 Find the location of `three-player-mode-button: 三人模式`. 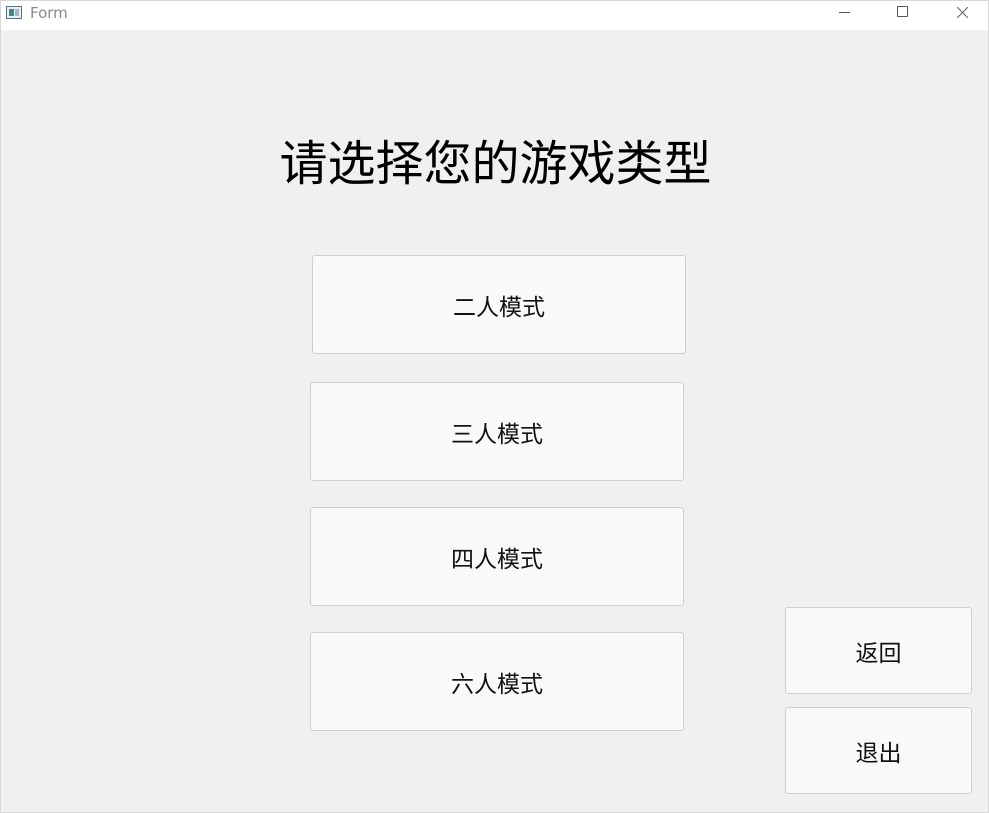

three-player-mode-button: 三人模式 is located at coordinates (497, 431).